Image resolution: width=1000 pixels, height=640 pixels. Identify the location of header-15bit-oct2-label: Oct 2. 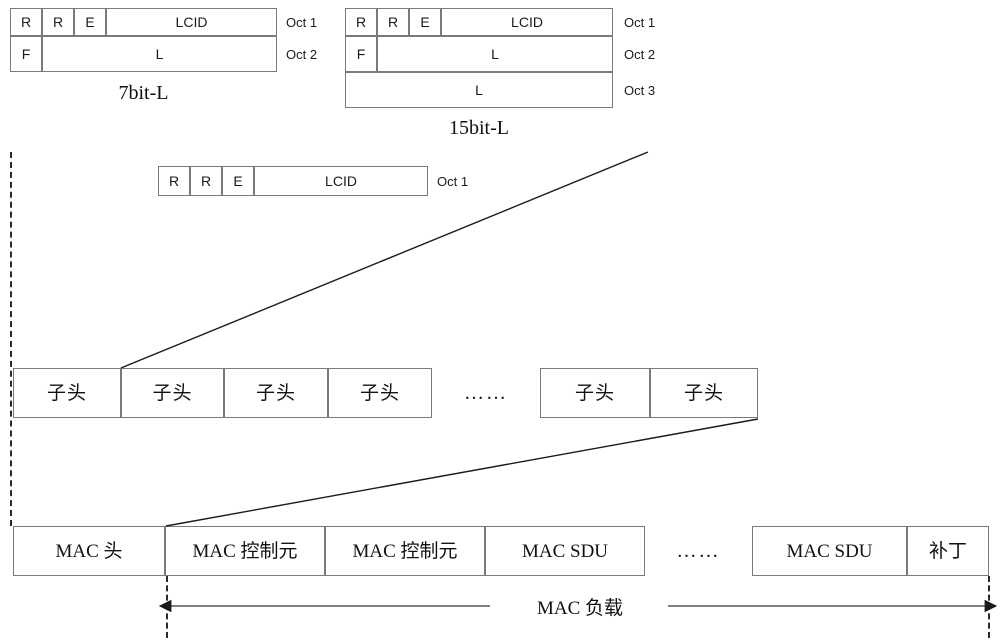
(640, 54).